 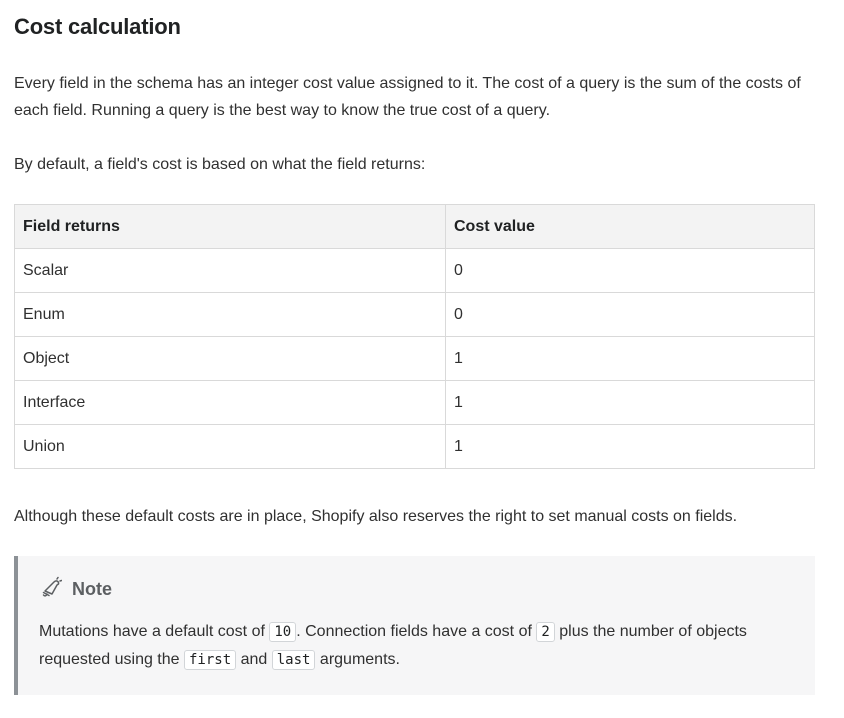 I want to click on code-mutation-cost: 10, so click(x=283, y=632).